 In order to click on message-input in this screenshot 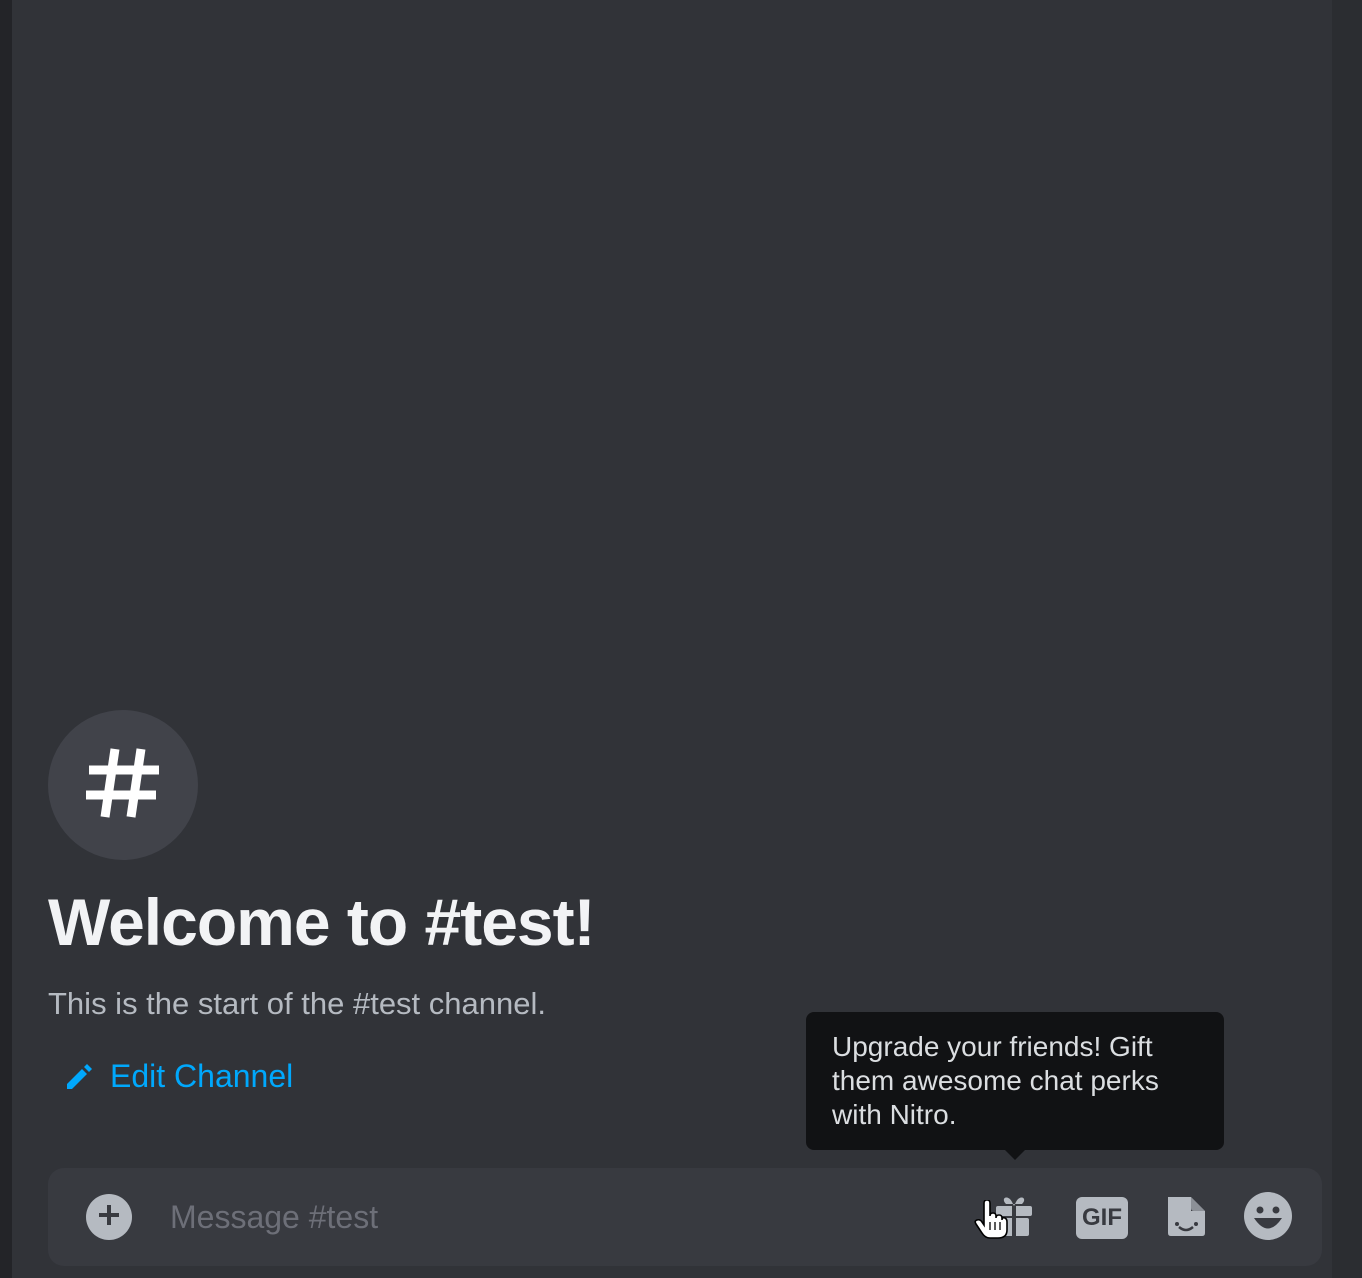, I will do `click(550, 1217)`.